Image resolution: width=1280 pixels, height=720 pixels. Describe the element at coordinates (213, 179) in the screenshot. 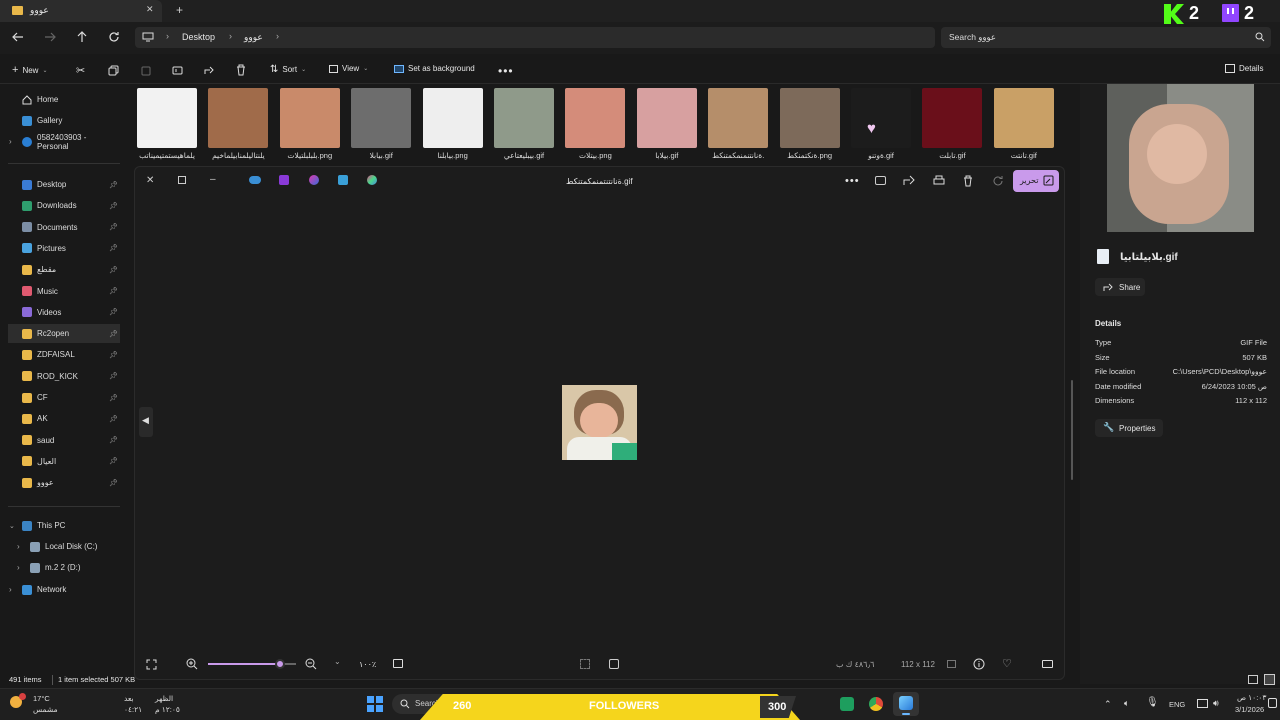

I see `minimize-icon: –` at that location.